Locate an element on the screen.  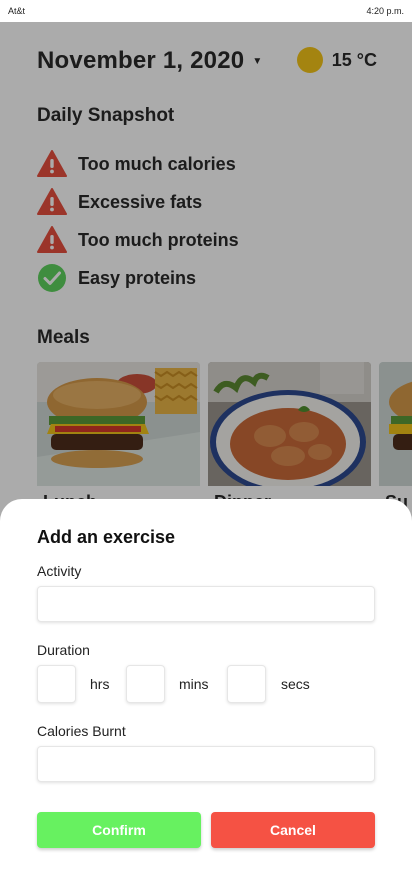
duration-label: Duration is located at coordinates (63, 650).